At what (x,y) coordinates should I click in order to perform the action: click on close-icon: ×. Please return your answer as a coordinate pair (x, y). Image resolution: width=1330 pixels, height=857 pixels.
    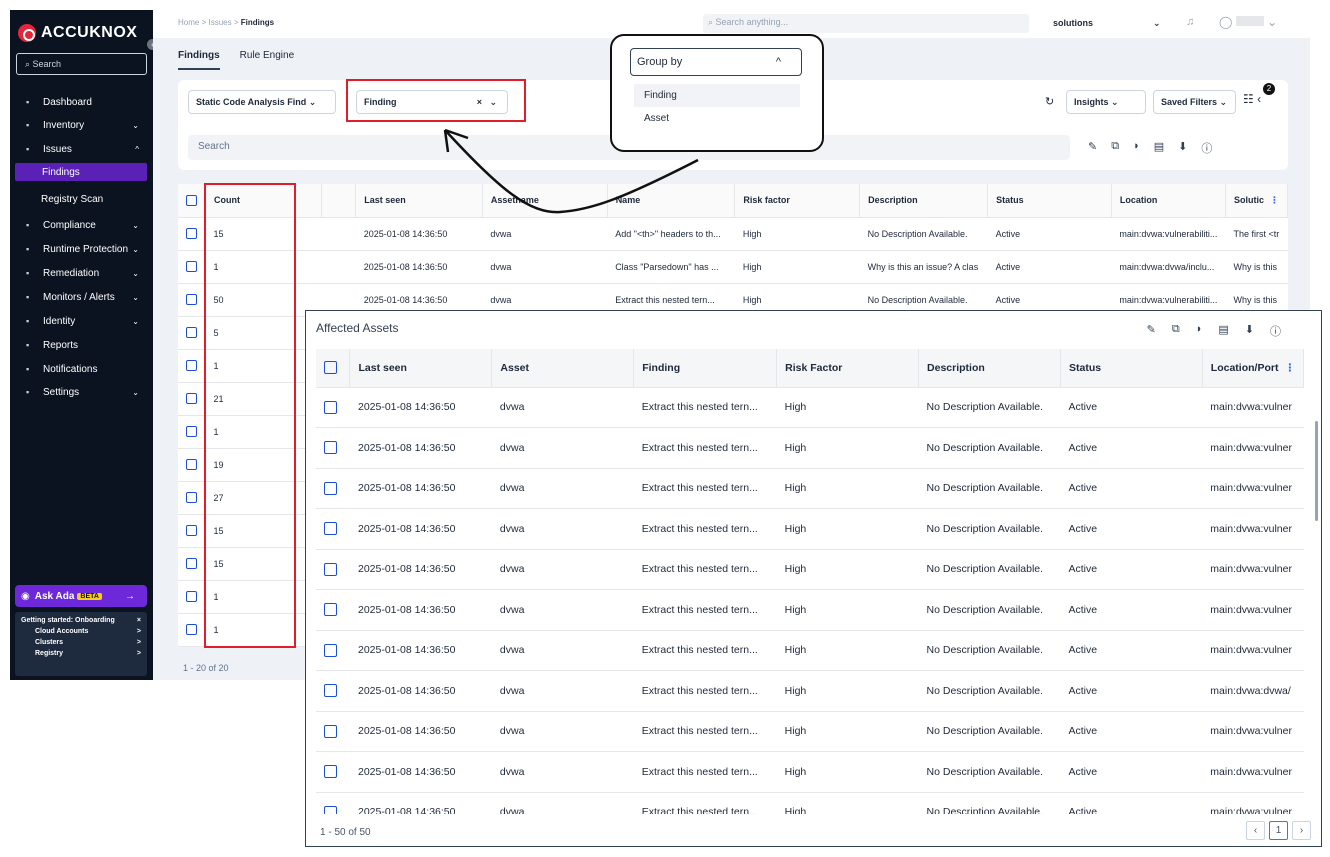
    Looking at the image, I should click on (139, 620).